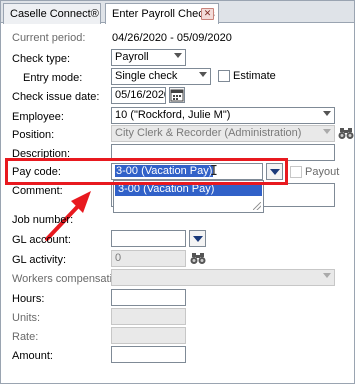 The width and height of the screenshot is (355, 384). Describe the element at coordinates (33, 135) in the screenshot. I see `position-label: Position:` at that location.